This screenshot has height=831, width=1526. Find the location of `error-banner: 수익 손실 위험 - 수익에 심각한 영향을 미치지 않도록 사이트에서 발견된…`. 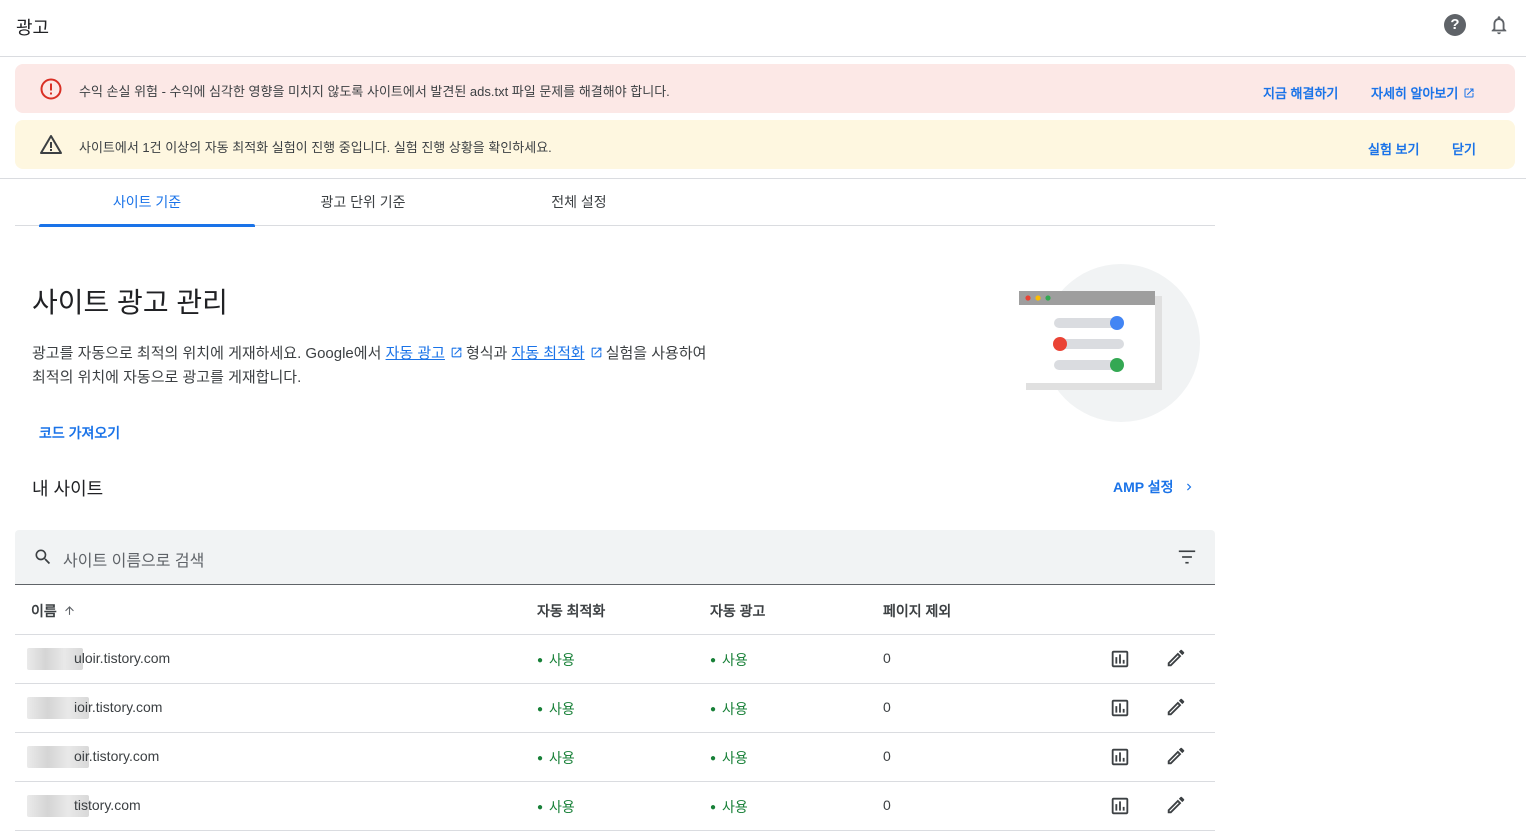

error-banner: 수익 손실 위험 - 수익에 심각한 영향을 미치지 않도록 사이트에서 발견된… is located at coordinates (765, 88).